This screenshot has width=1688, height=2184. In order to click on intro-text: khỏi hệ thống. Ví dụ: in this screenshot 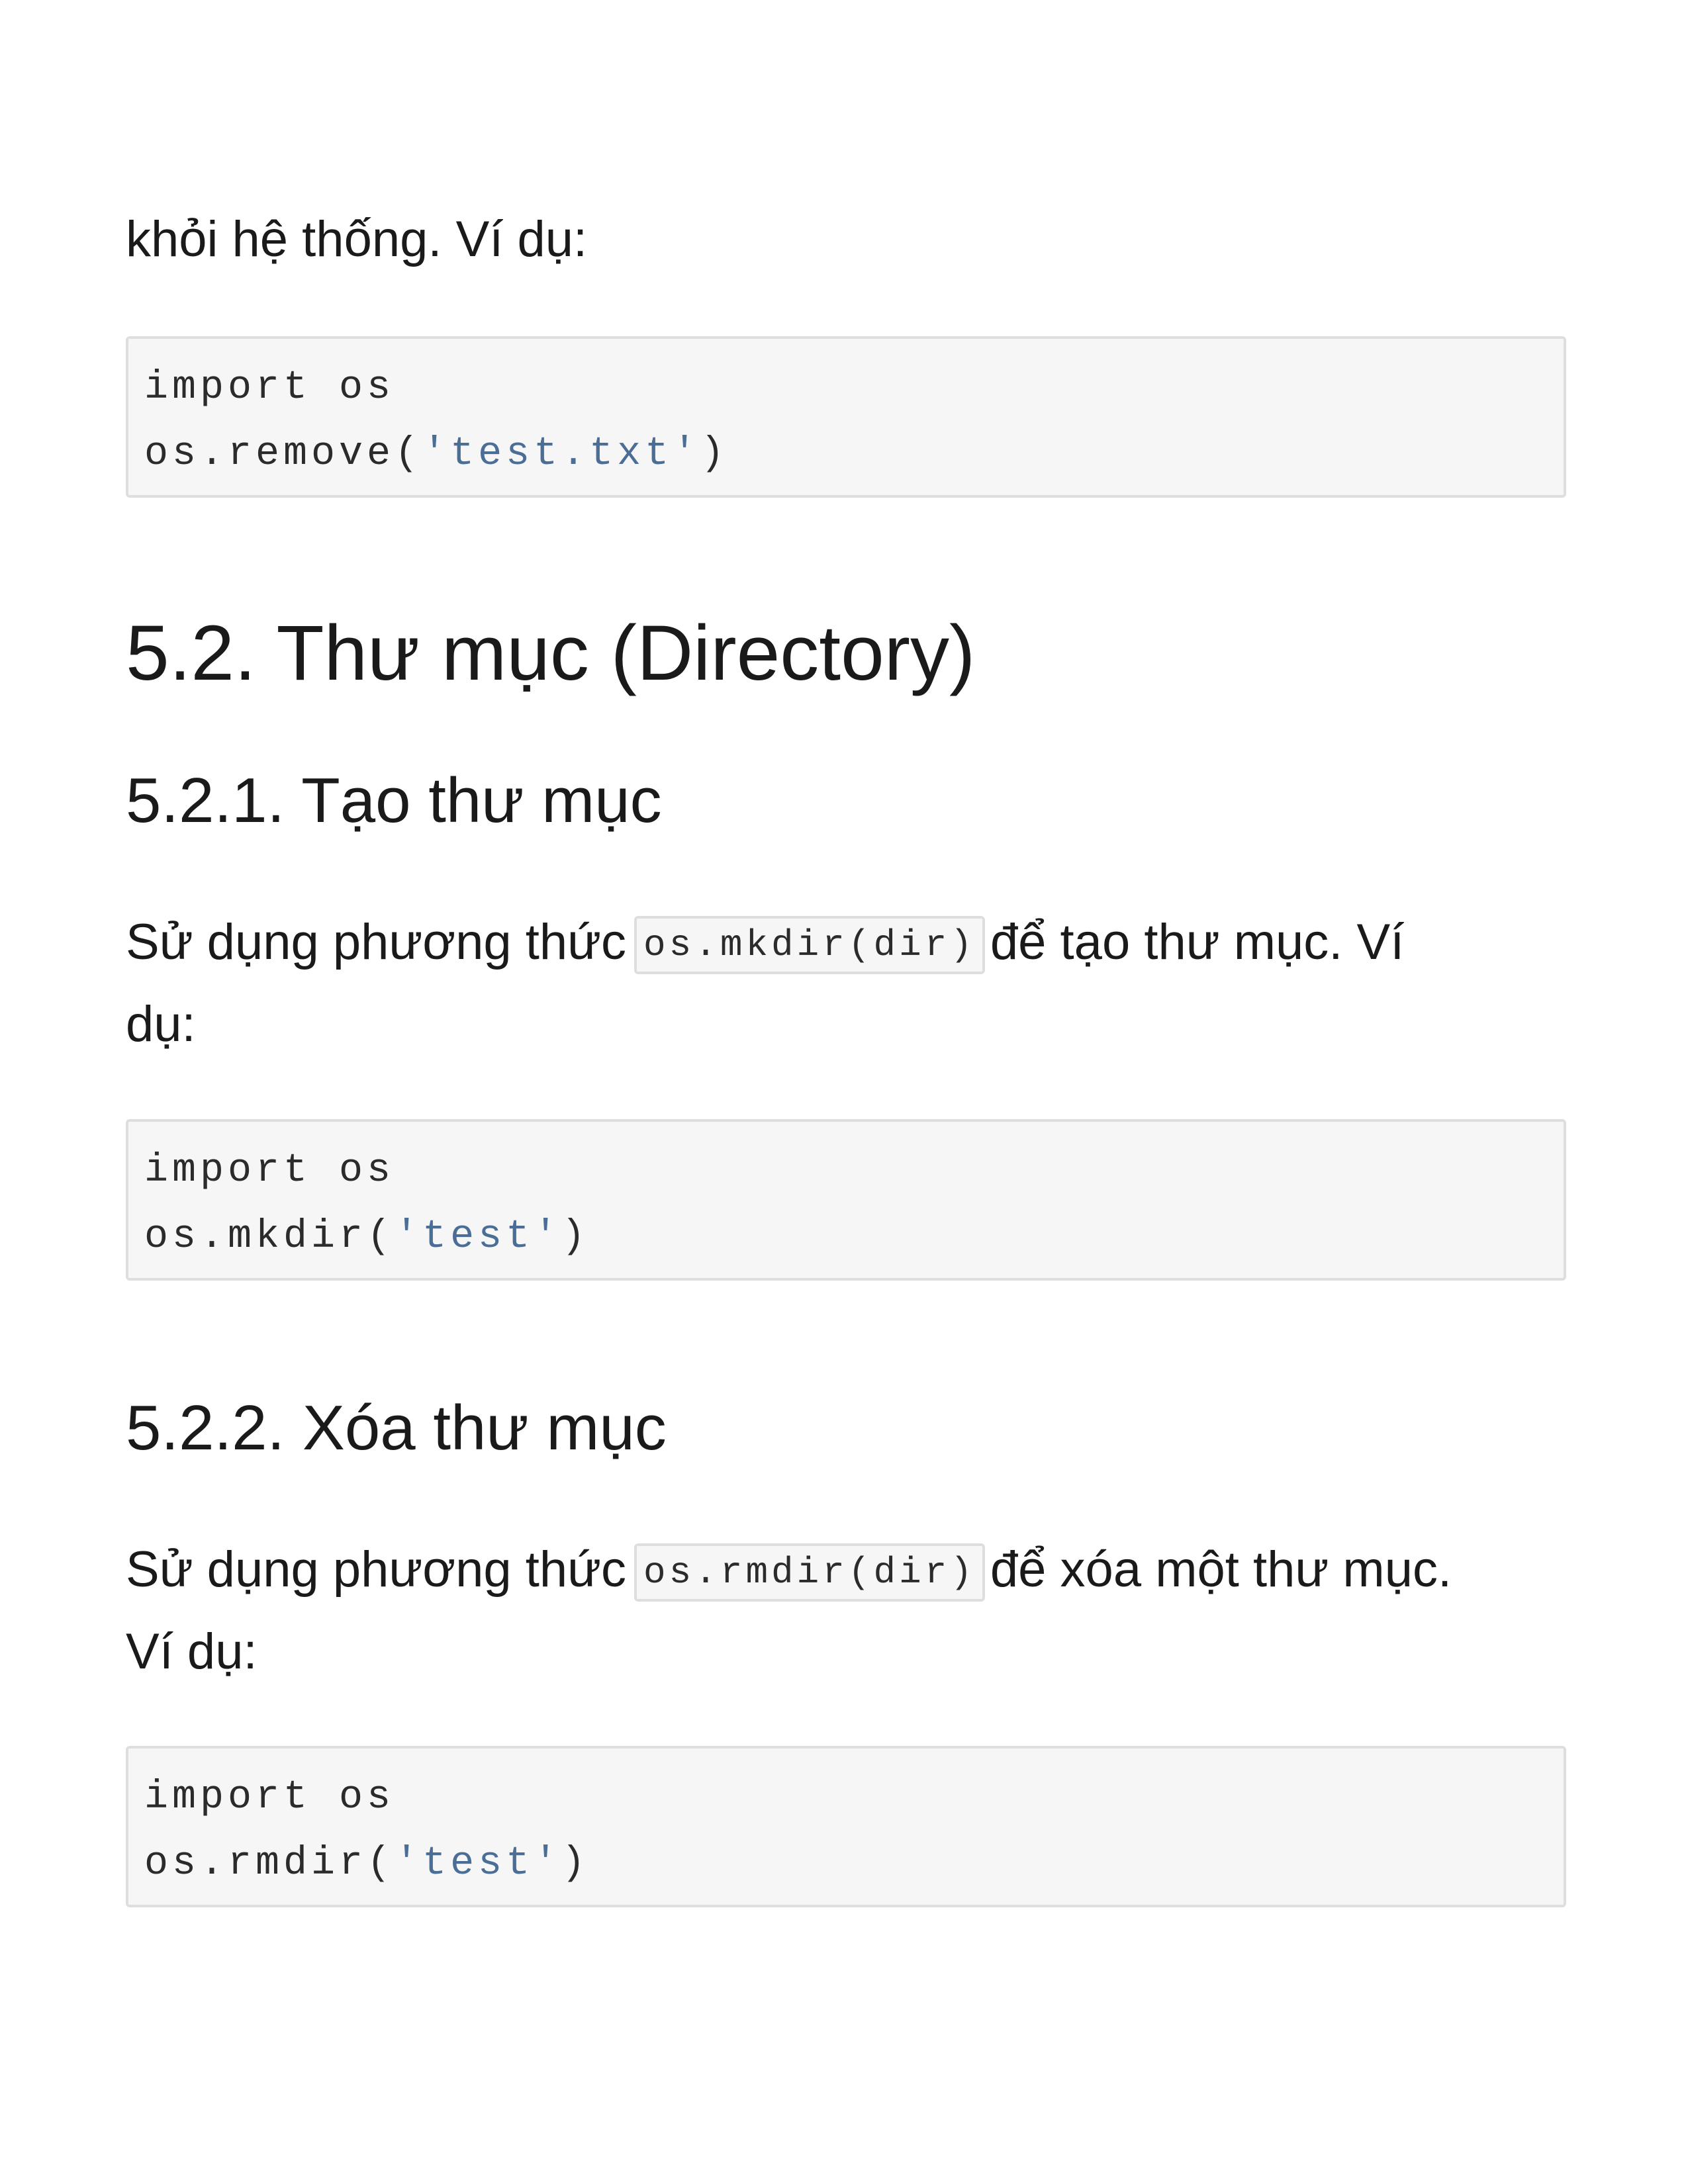, I will do `click(357, 239)`.